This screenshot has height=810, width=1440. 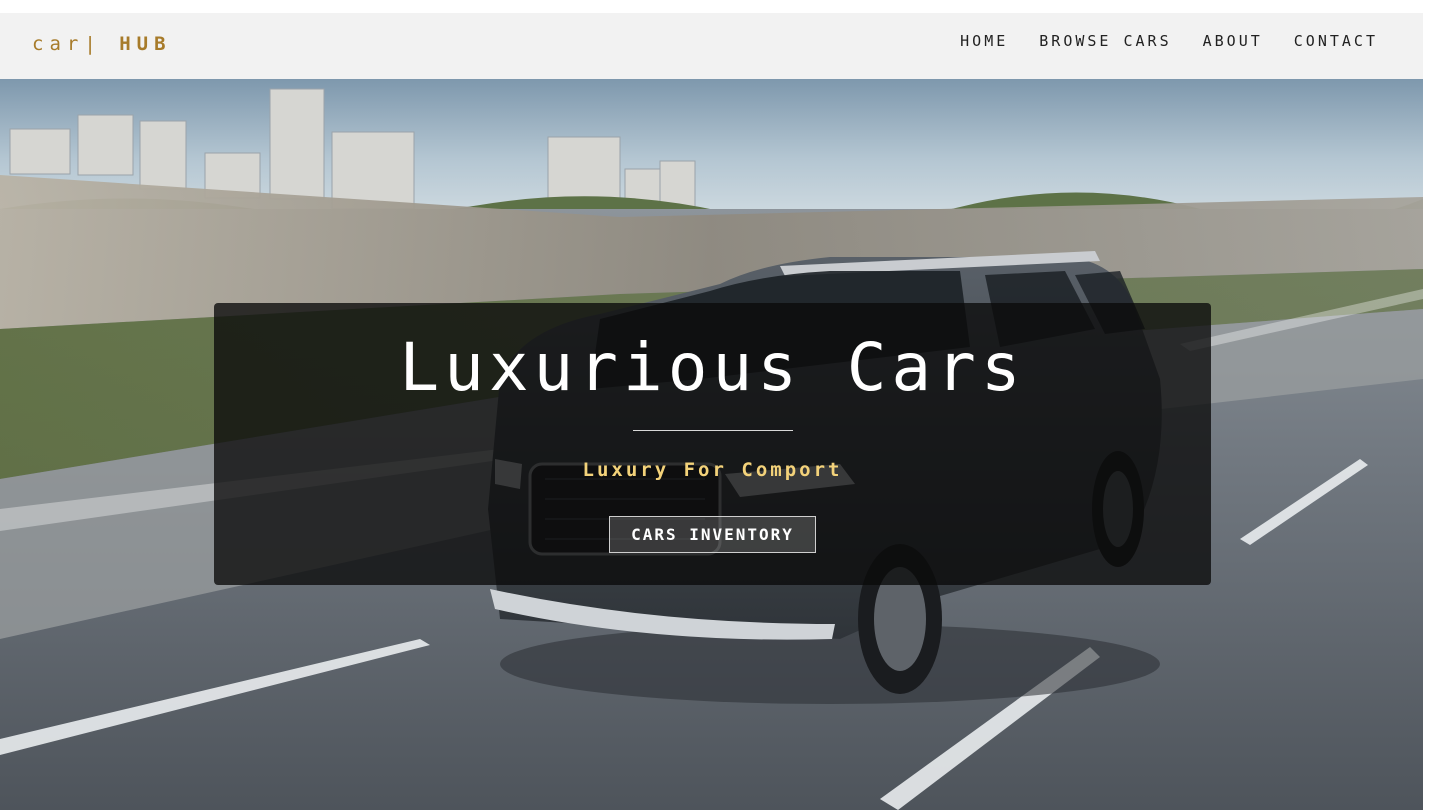 I want to click on hero-title: Luxurious Cars, so click(x=712, y=367).